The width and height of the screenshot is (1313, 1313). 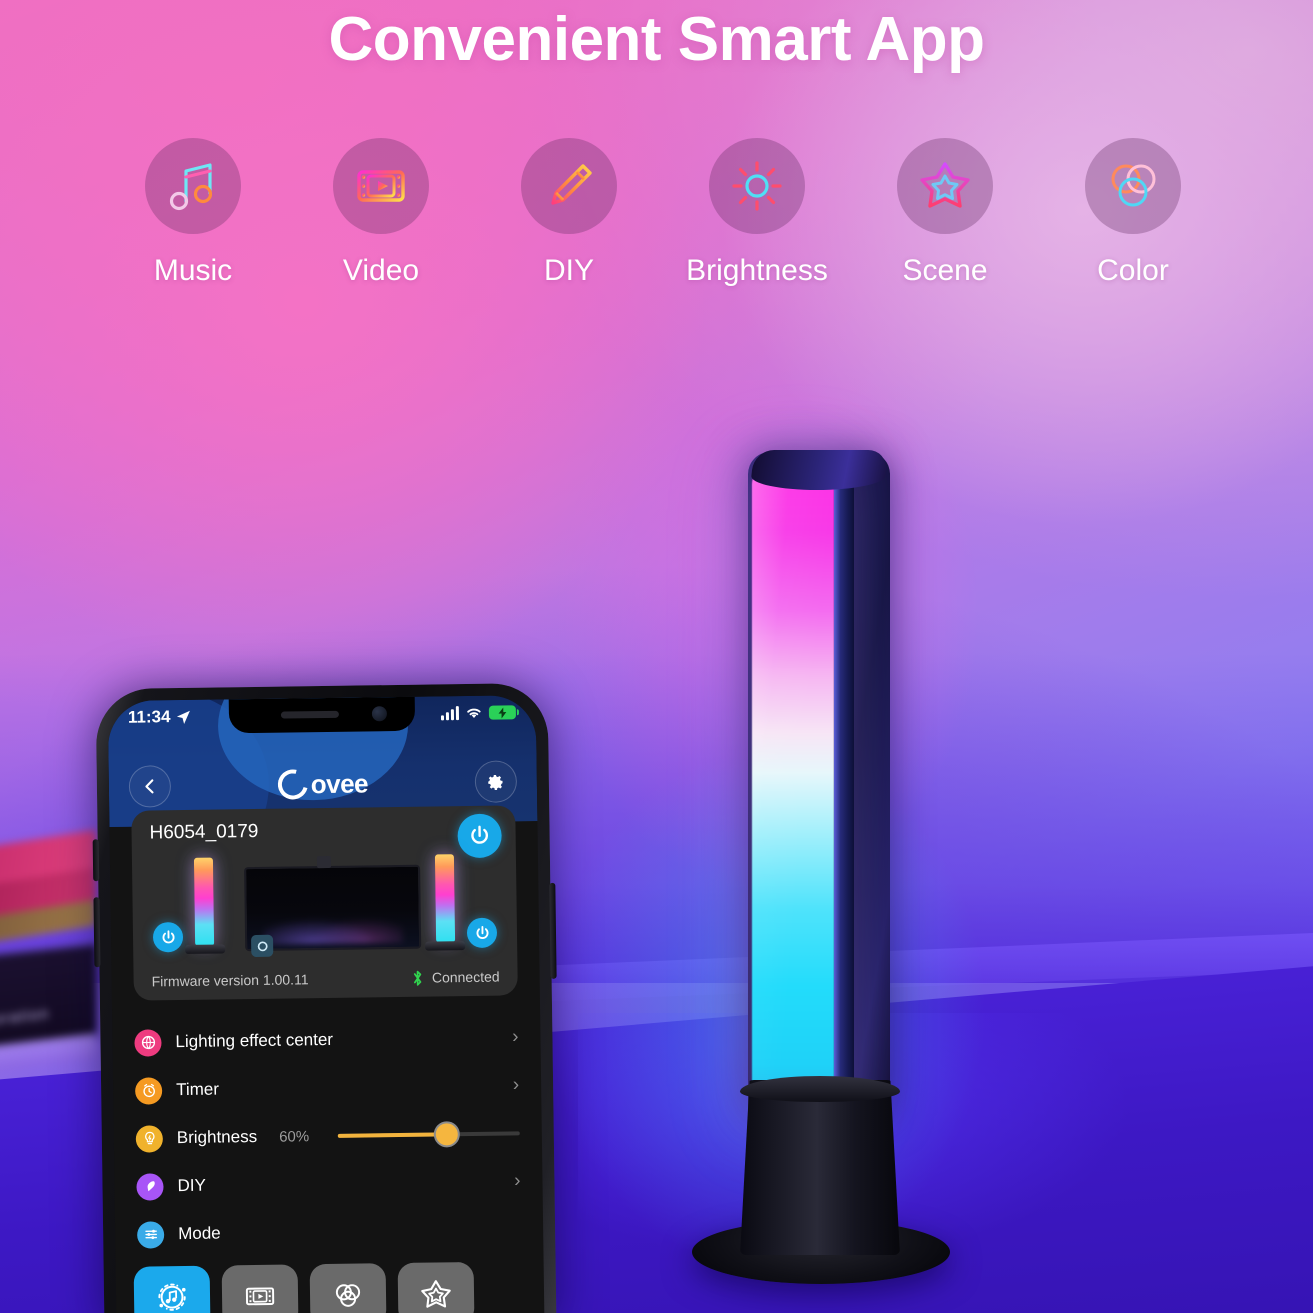 I want to click on row-lighting-effect-center: Lighting effect center ›, so click(x=326, y=1040).